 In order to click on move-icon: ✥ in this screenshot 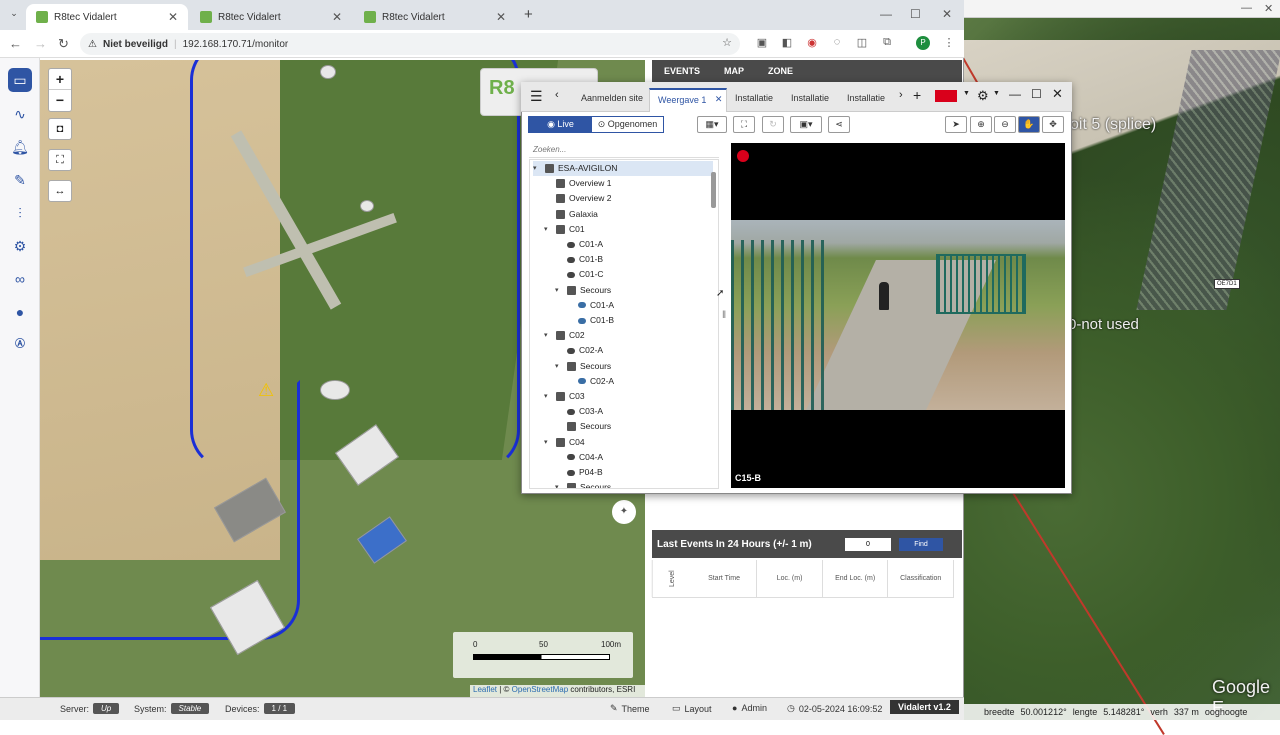, I will do `click(1053, 124)`.